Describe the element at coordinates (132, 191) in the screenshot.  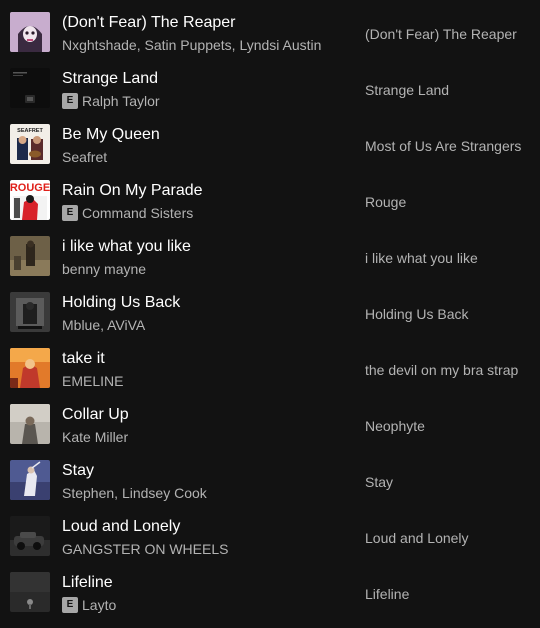
I see `track-title: Rain On My Parade` at that location.